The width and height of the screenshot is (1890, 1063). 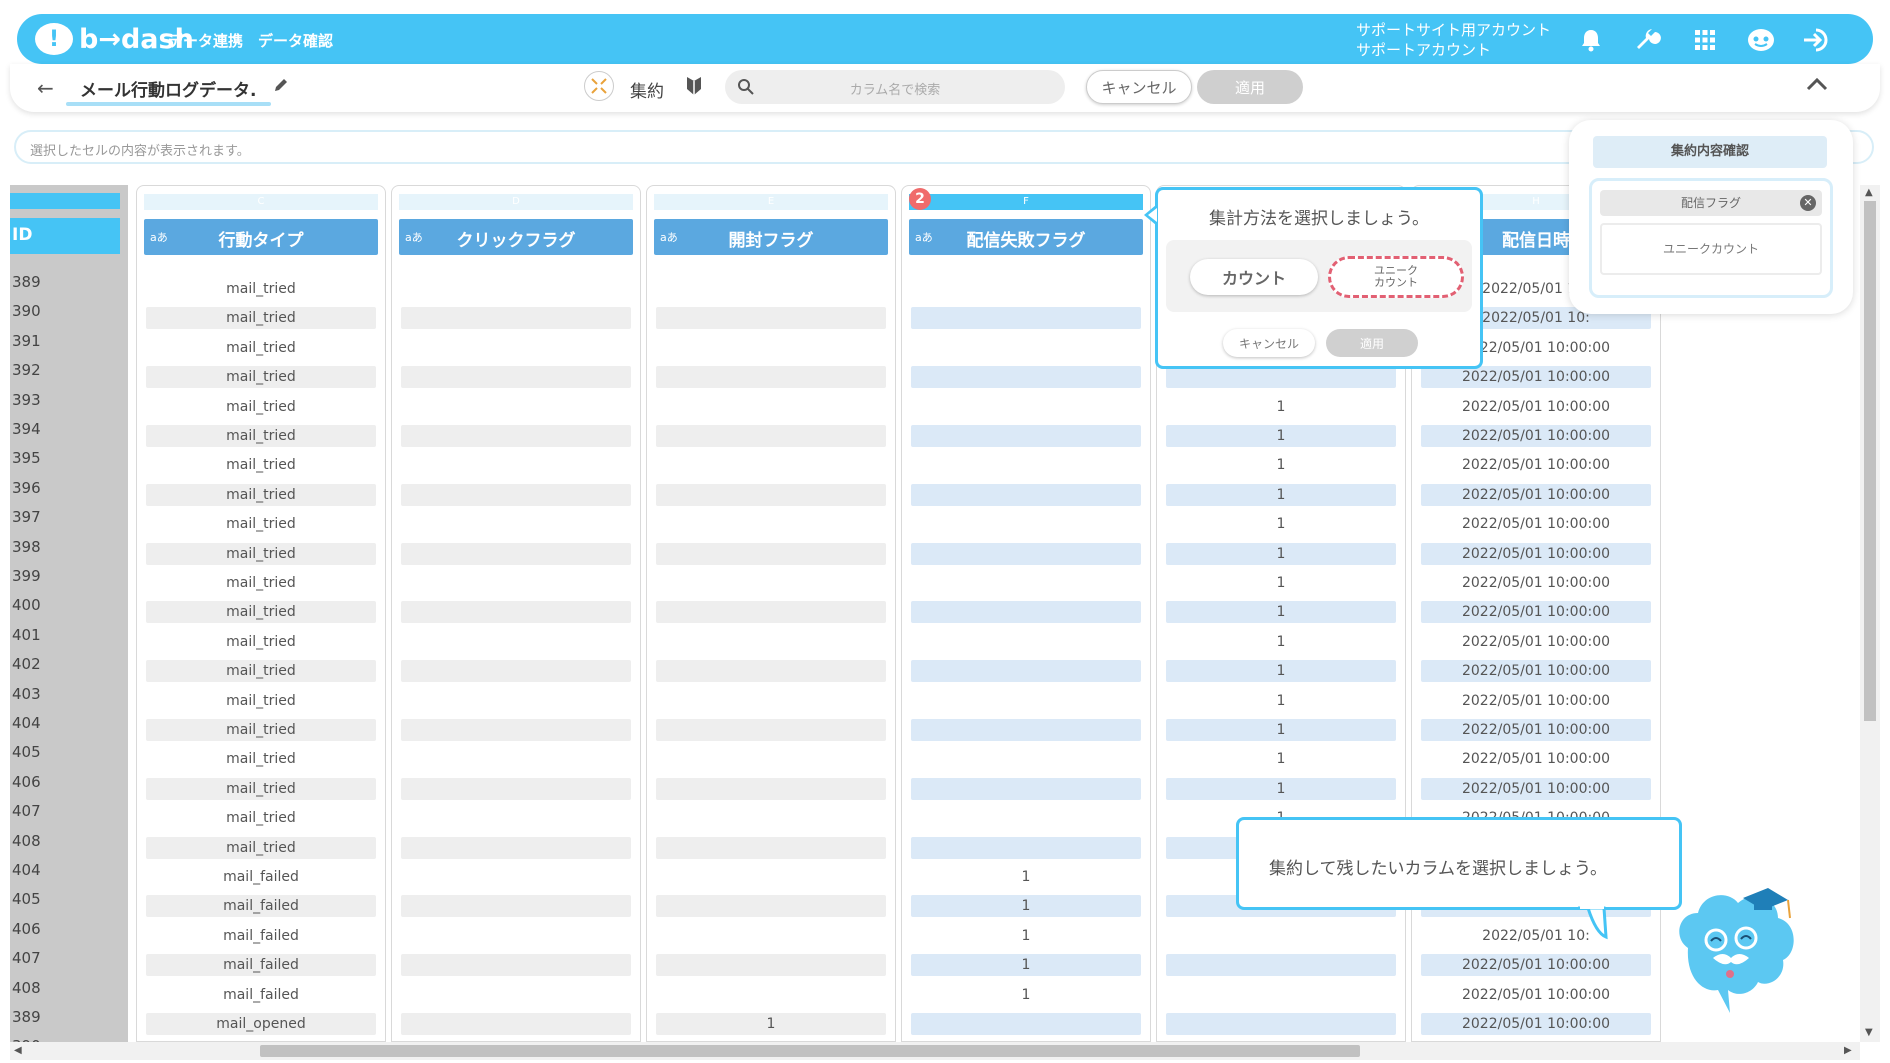 I want to click on scroll-left-arrow-icon: ◀, so click(x=18, y=1050).